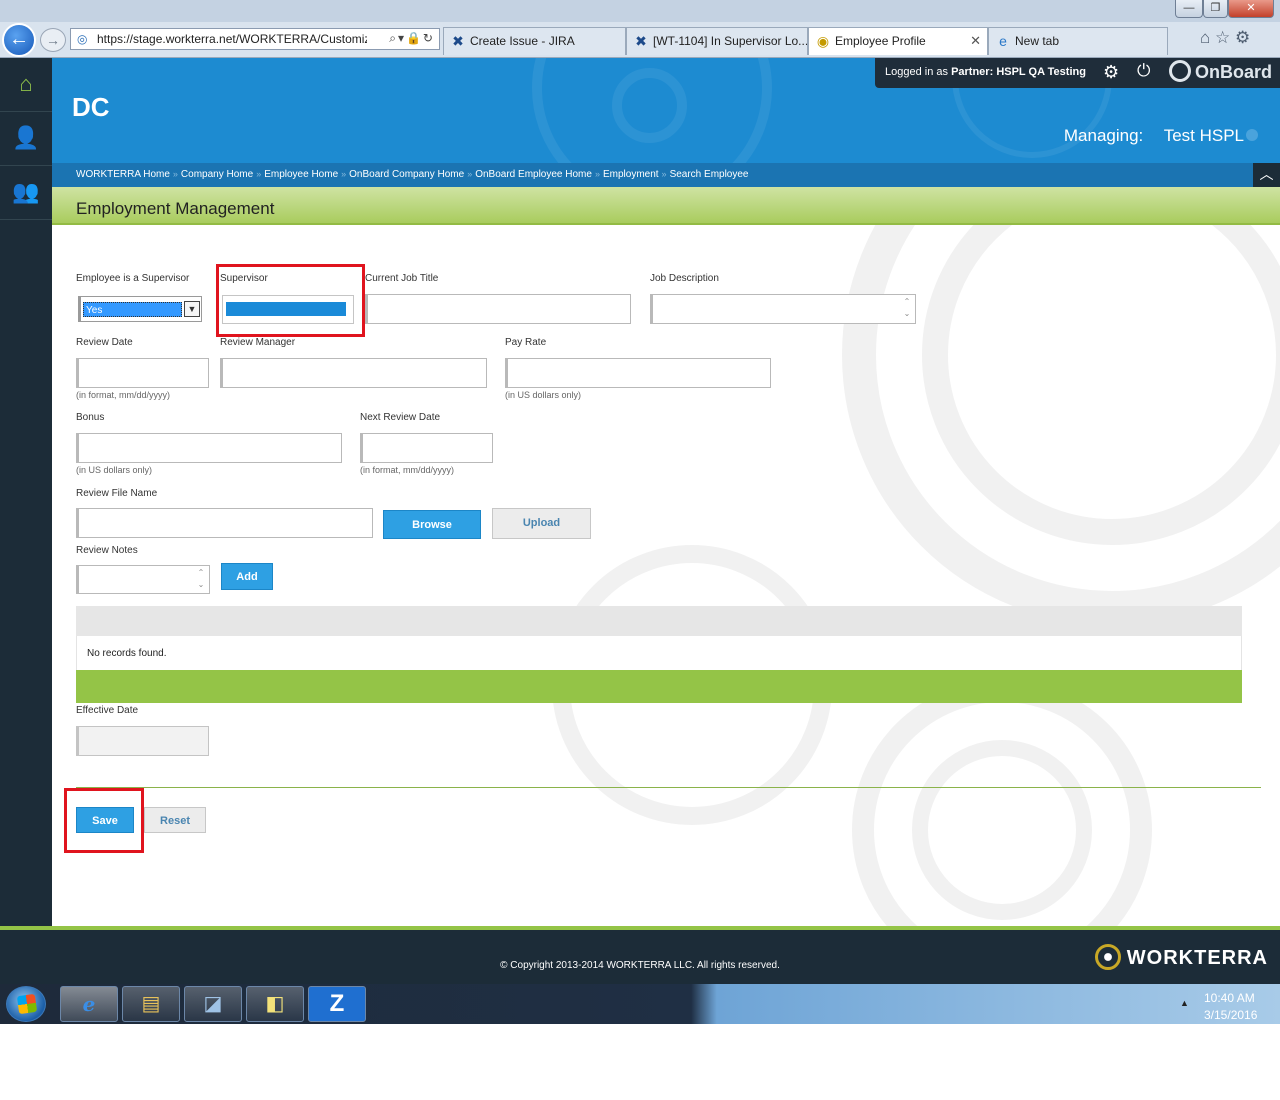 Image resolution: width=1280 pixels, height=1100 pixels. What do you see at coordinates (1230, 1015) in the screenshot?
I see `clock-date: 3/15/2016` at bounding box center [1230, 1015].